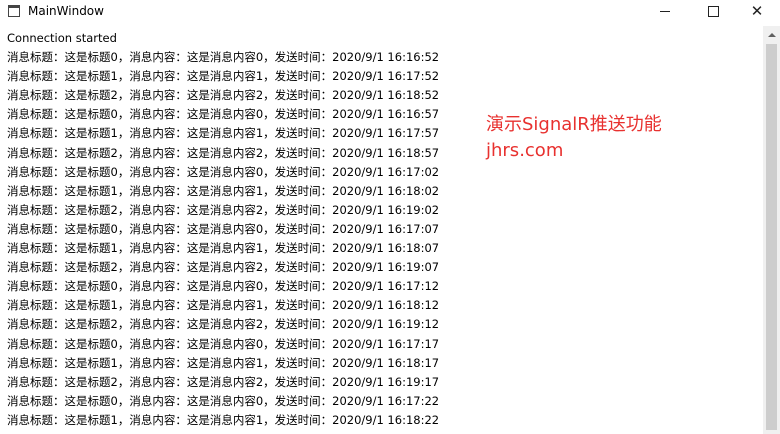 This screenshot has height=434, width=780. I want to click on watermark-site: jhrs.com, so click(525, 150).